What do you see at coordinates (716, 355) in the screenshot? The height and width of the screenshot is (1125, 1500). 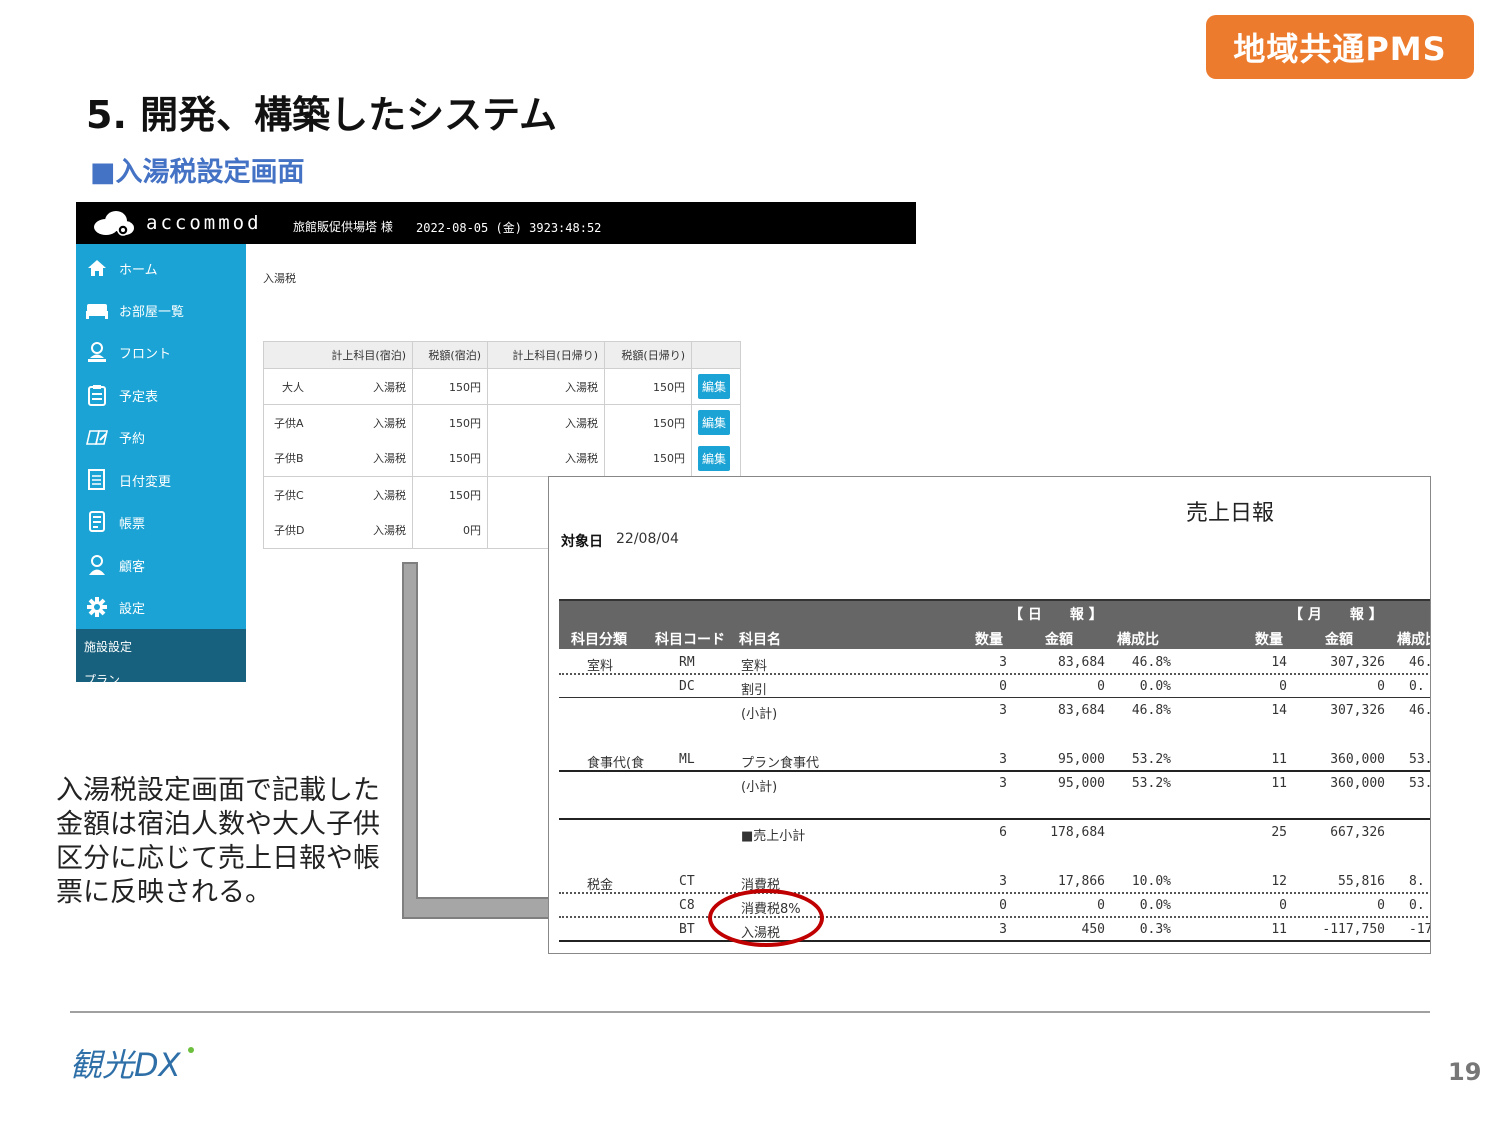 I see `column-header` at bounding box center [716, 355].